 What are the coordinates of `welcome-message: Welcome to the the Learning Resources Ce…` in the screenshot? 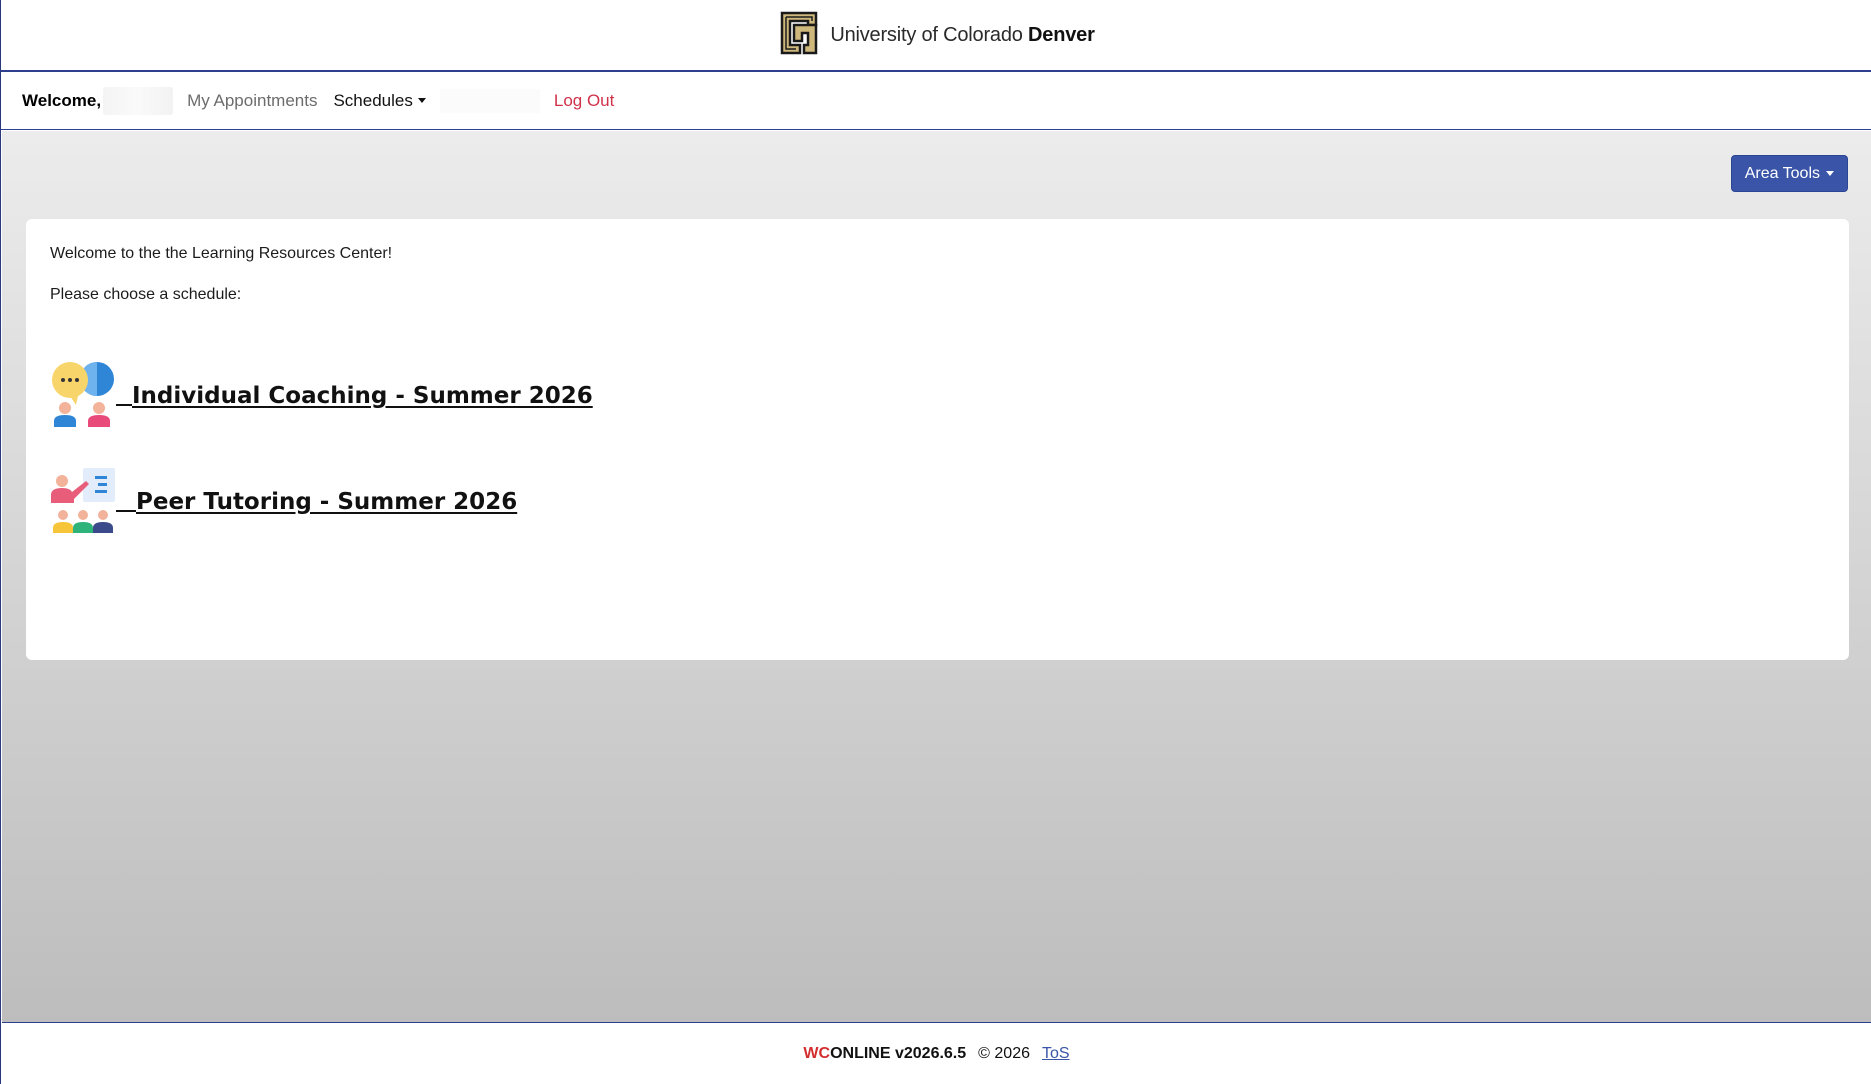 It's located at (221, 253).